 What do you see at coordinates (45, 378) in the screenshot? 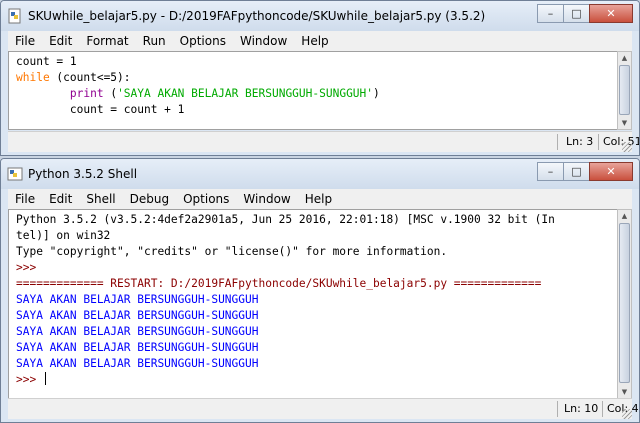
I see `text-cursor` at bounding box center [45, 378].